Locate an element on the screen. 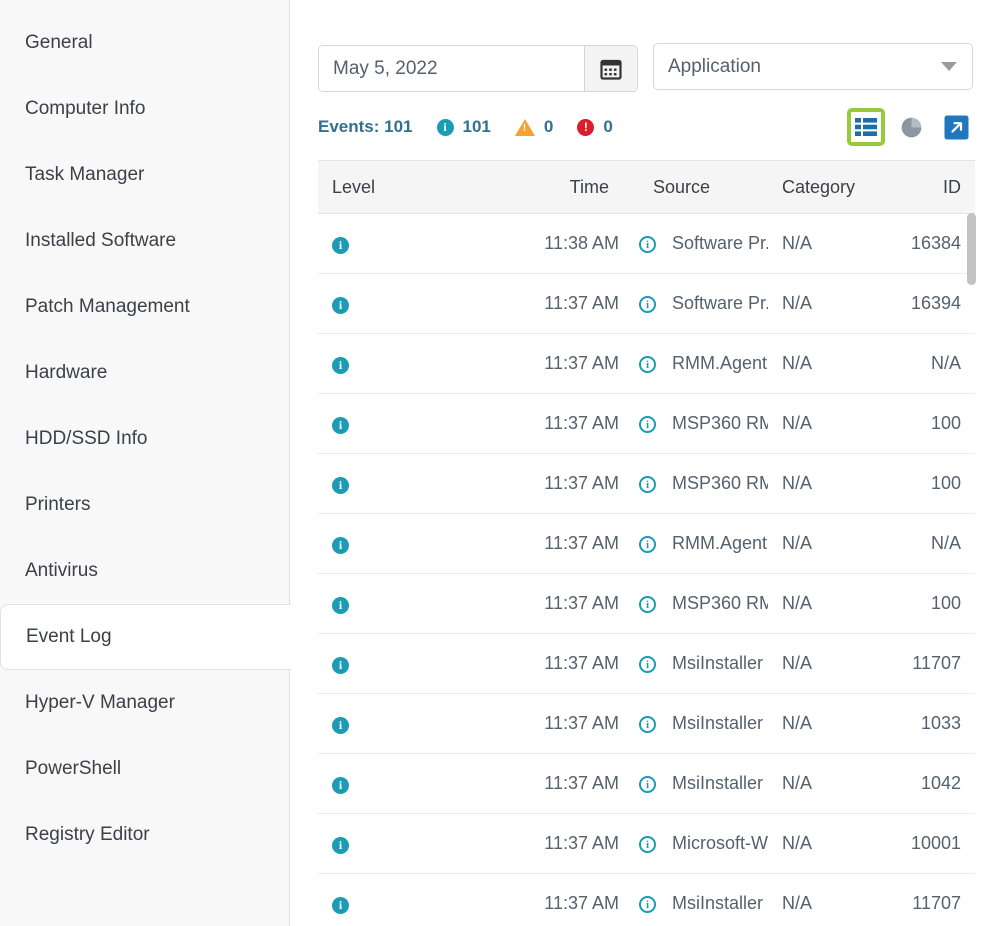 This screenshot has width=996, height=926. table-header: Level Time Source Category ID is located at coordinates (646, 187).